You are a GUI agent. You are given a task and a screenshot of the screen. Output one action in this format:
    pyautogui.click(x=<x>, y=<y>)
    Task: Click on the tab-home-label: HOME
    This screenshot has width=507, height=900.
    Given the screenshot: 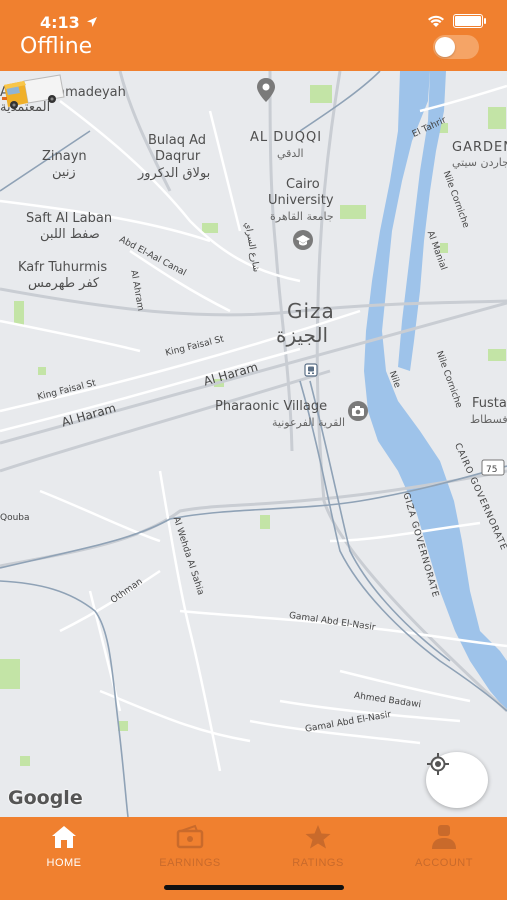 What is the action you would take?
    pyautogui.click(x=64, y=863)
    